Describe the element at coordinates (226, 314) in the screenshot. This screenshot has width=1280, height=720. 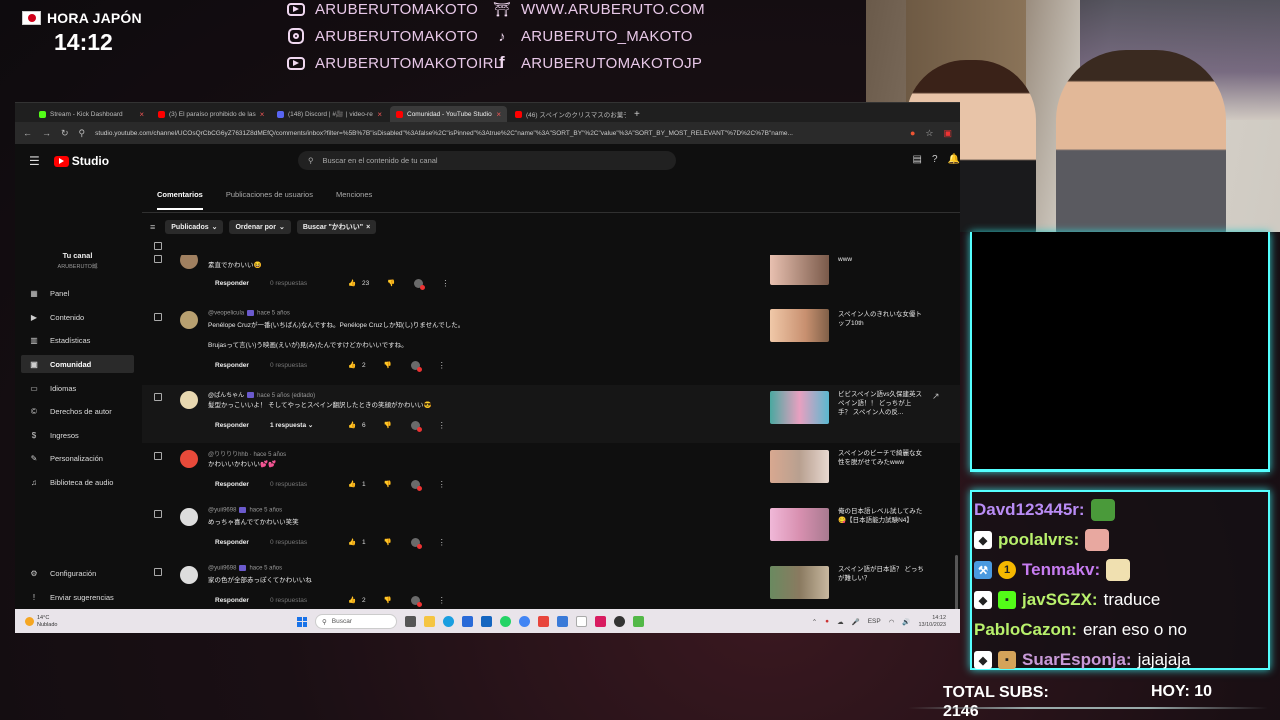
I see `comment-author: @veopelicula` at that location.